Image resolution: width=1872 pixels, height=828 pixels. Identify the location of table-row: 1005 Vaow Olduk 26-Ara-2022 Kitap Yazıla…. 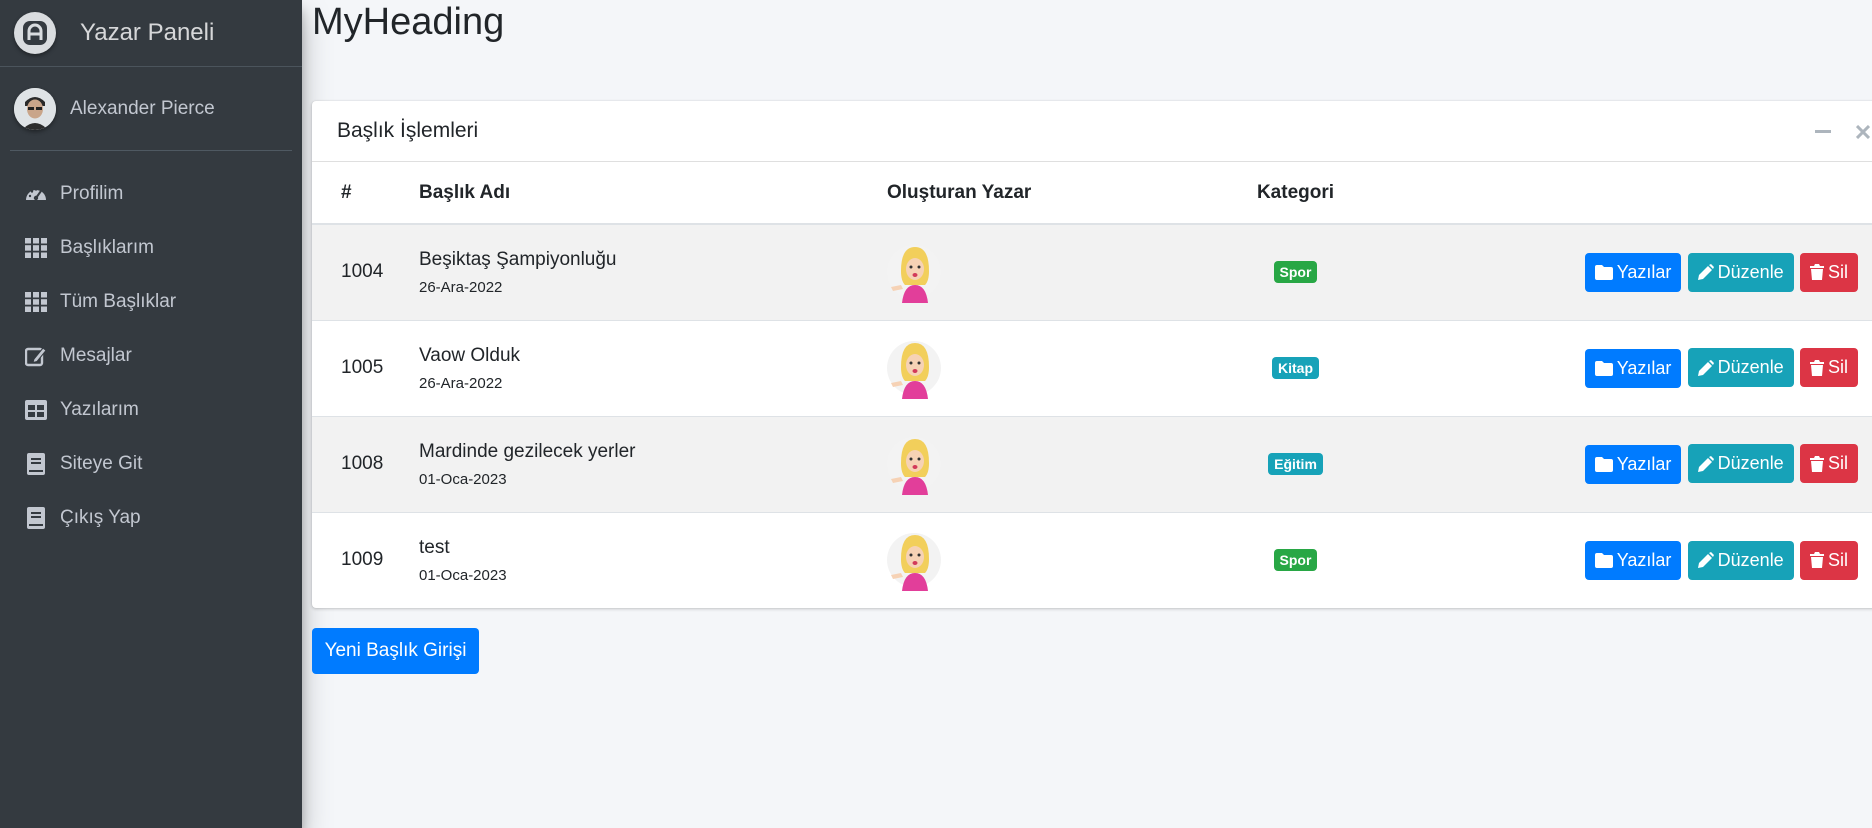
(1092, 368).